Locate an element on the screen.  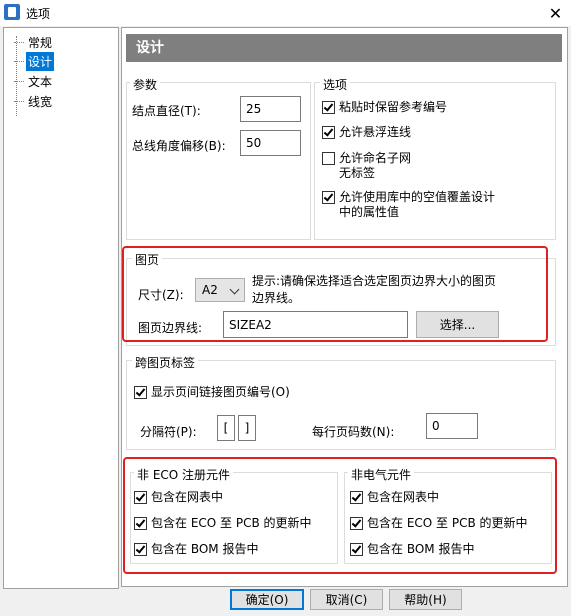
tree-item-line-width: 线宽 is located at coordinates (34, 101).